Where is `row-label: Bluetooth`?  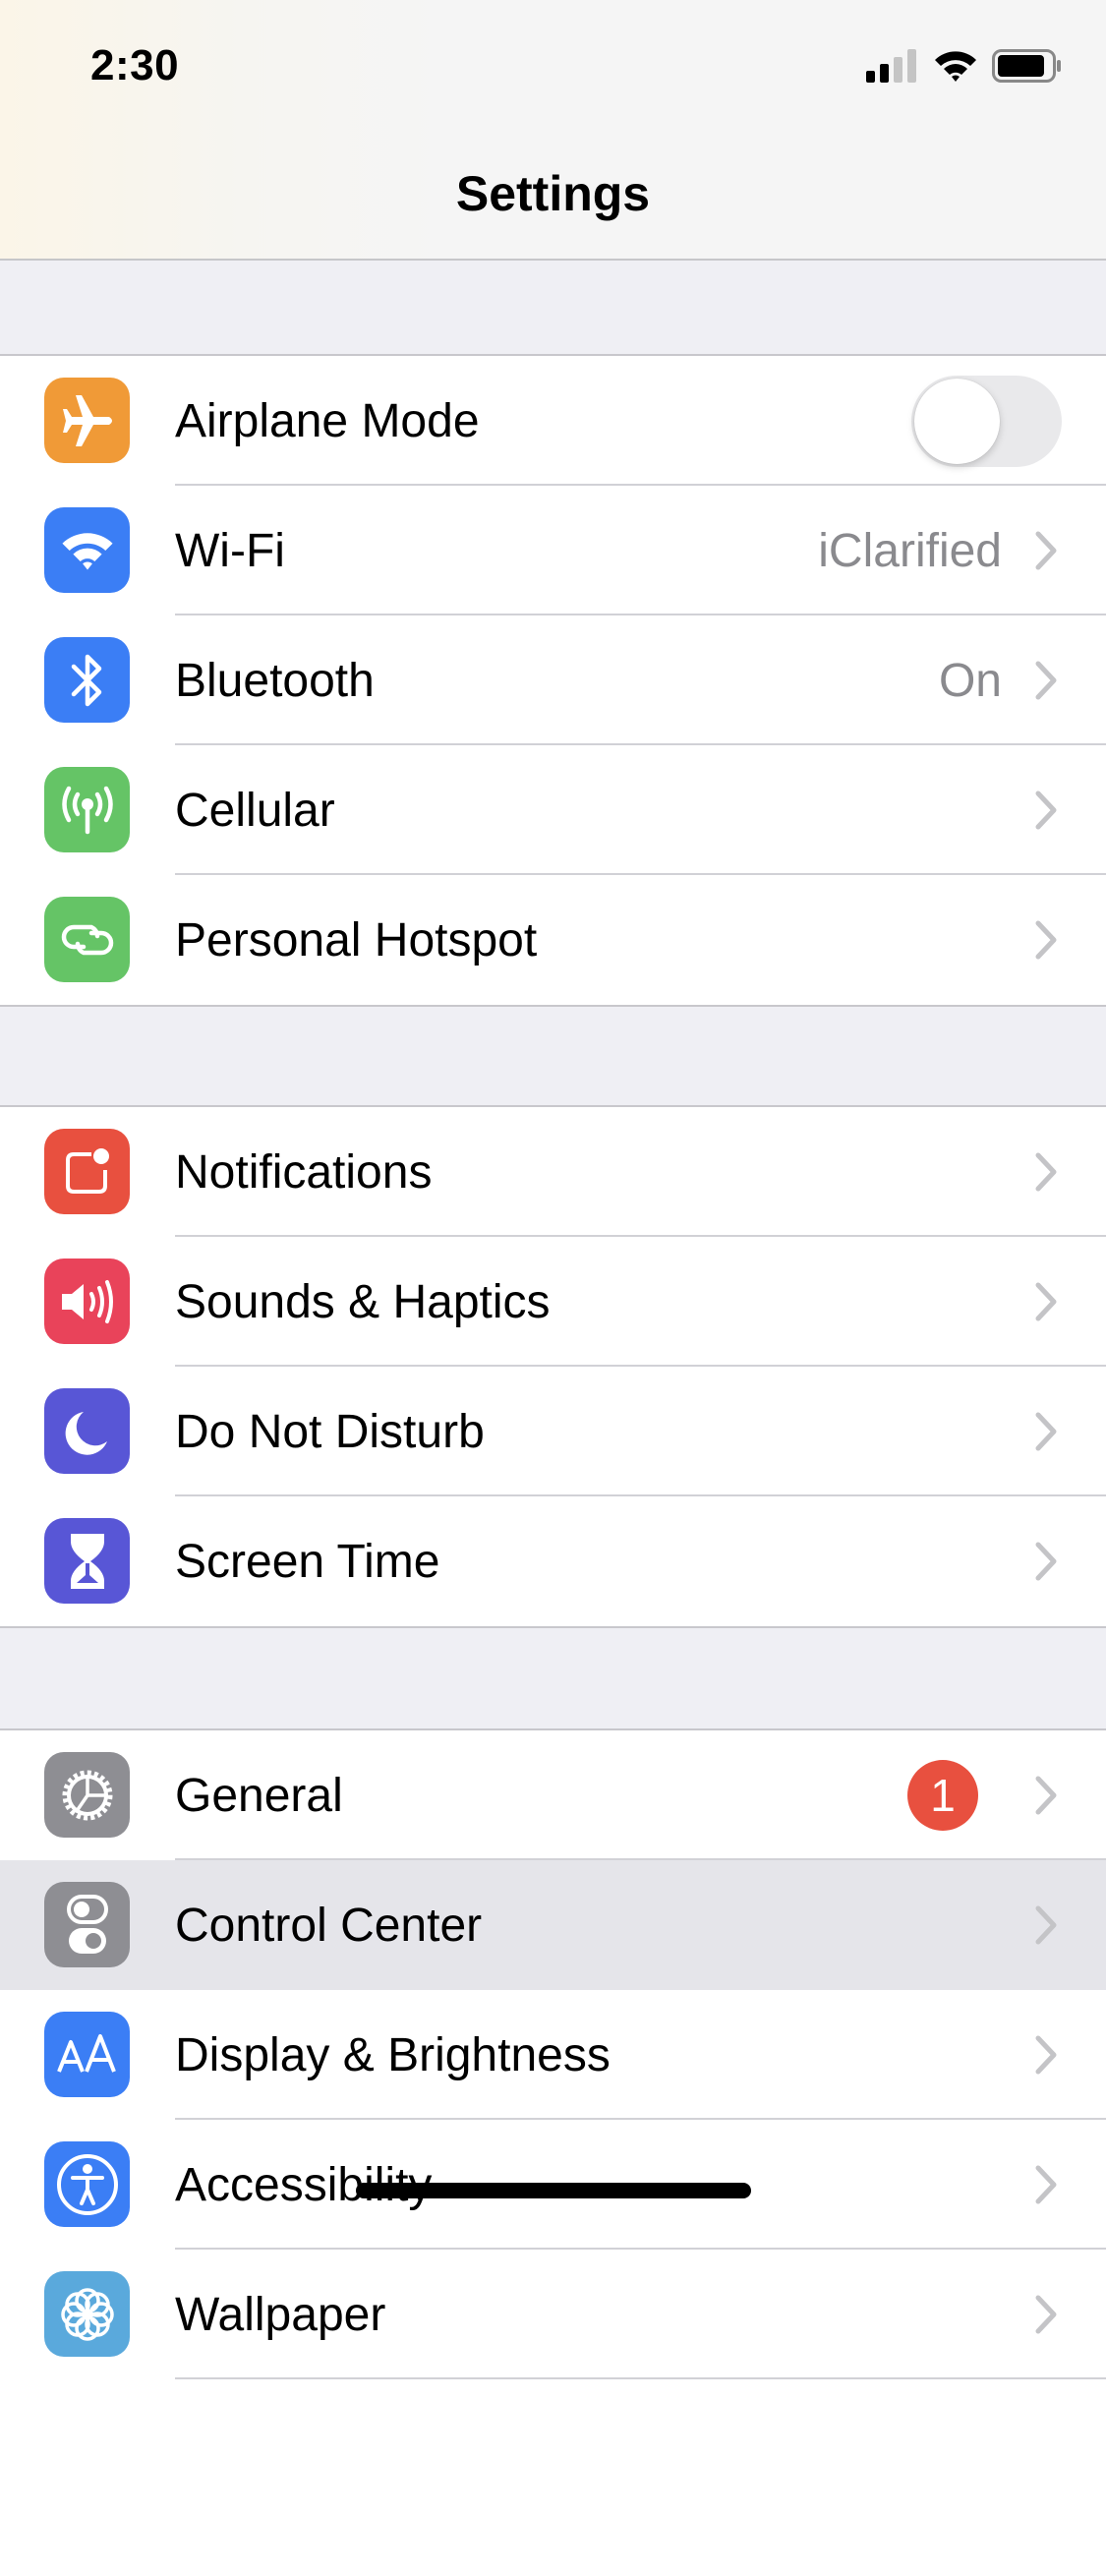 row-label: Bluetooth is located at coordinates (275, 680).